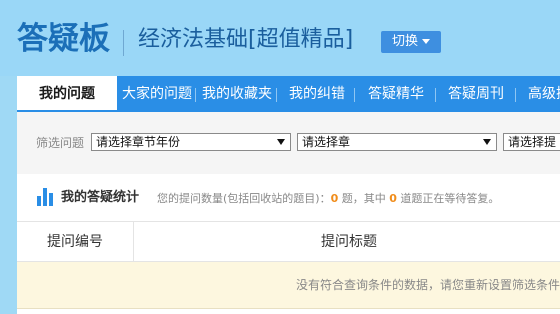 This screenshot has height=314, width=560. Describe the element at coordinates (326, 142) in the screenshot. I see `chapter-select-value: 请选择章` at that location.